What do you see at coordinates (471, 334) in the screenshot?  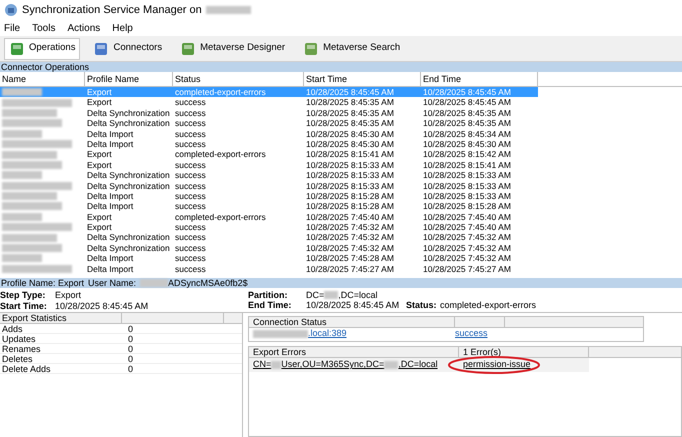 I see `status-link: success` at bounding box center [471, 334].